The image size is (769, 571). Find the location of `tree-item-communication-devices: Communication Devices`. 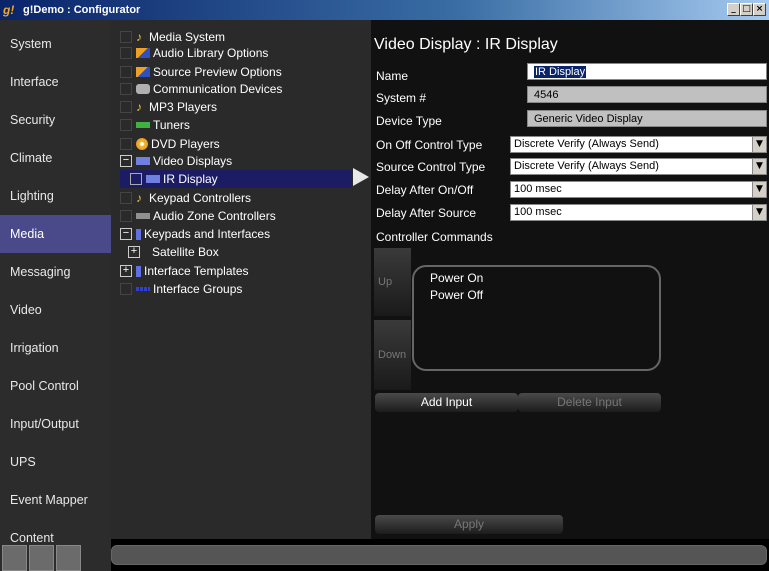

tree-item-communication-devices: Communication Devices is located at coordinates (201, 89).